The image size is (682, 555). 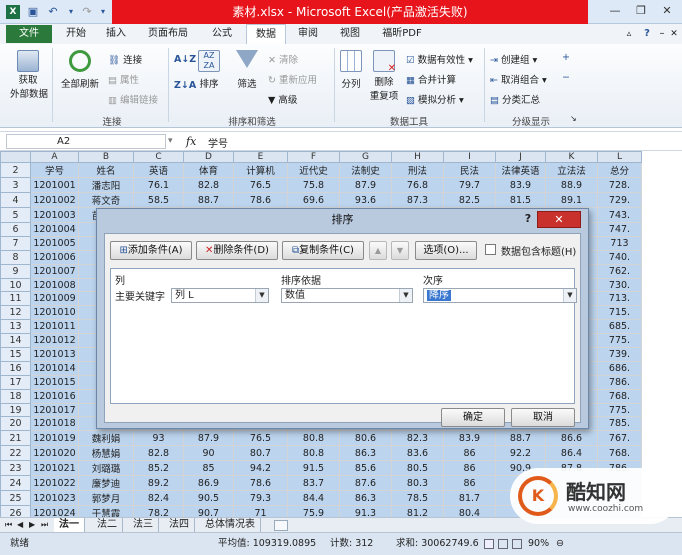 What do you see at coordinates (571, 200) in the screenshot?
I see `cell: 89.1` at bounding box center [571, 200].